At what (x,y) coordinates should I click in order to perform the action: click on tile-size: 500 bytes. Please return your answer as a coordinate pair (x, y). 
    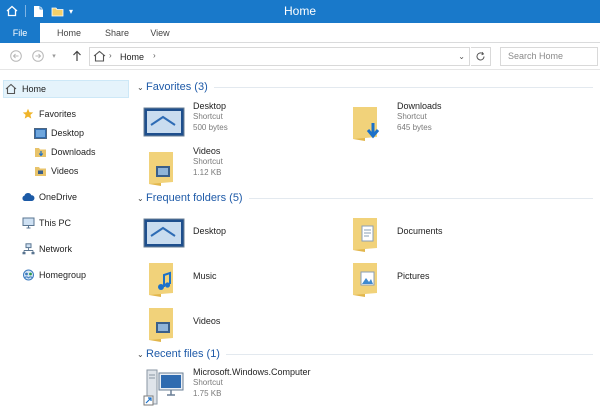
    Looking at the image, I should click on (210, 127).